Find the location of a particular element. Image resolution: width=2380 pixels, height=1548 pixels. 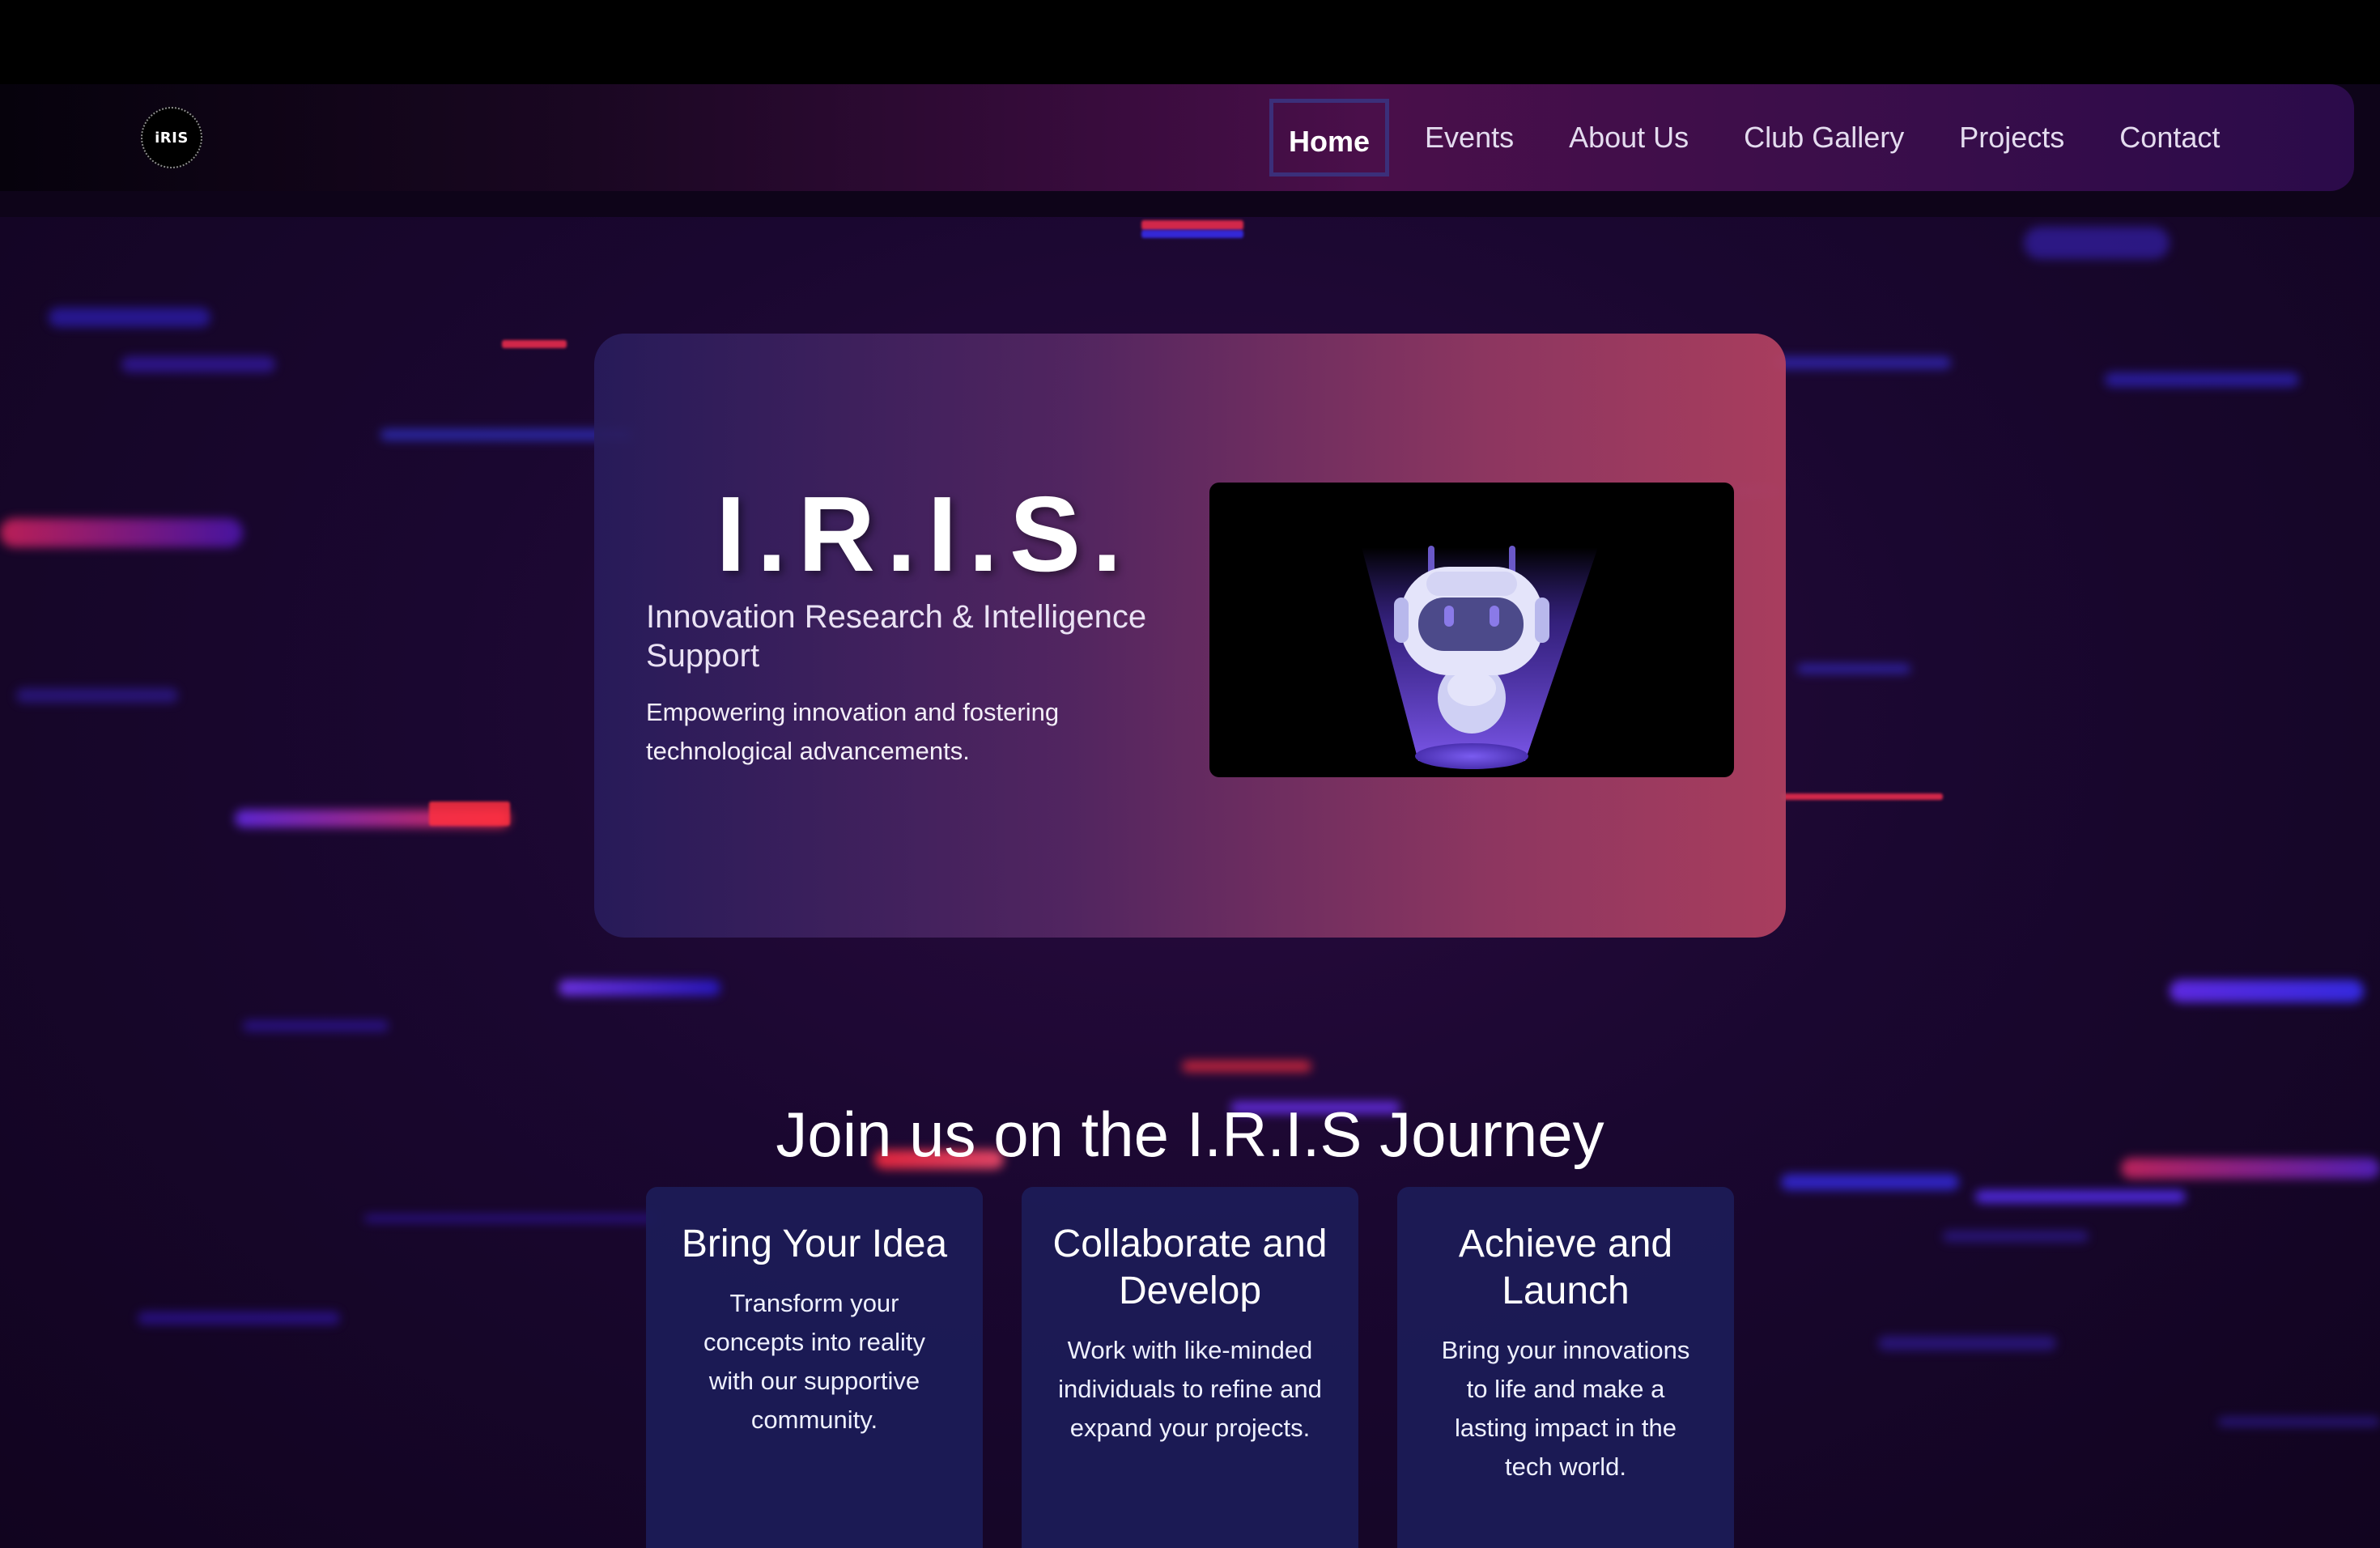

nav-club-gallery: Club Gallery is located at coordinates (1823, 137).